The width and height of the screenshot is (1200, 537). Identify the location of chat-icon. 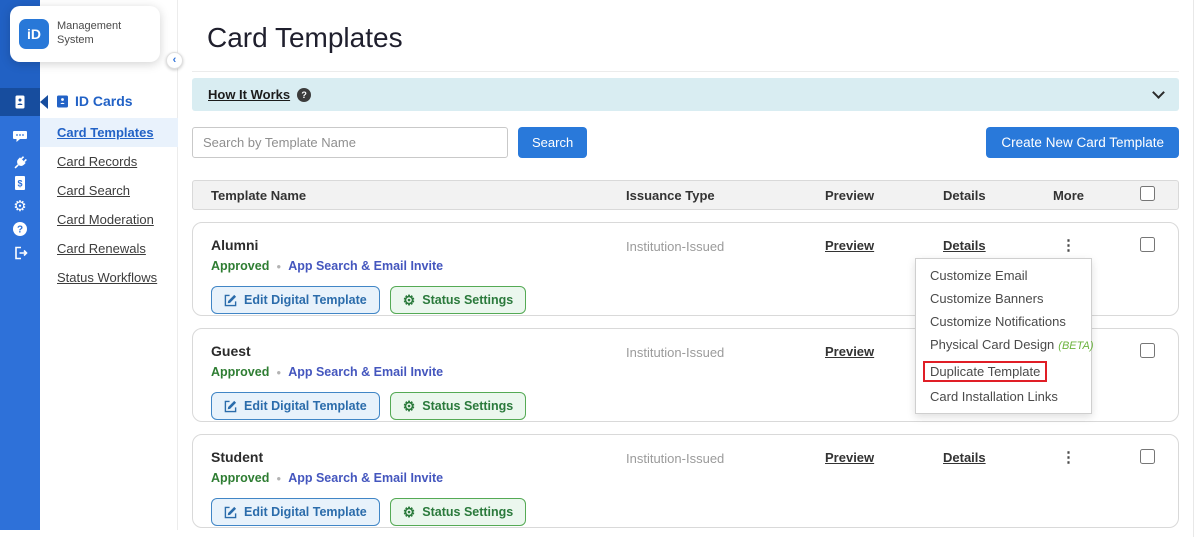
(20, 136).